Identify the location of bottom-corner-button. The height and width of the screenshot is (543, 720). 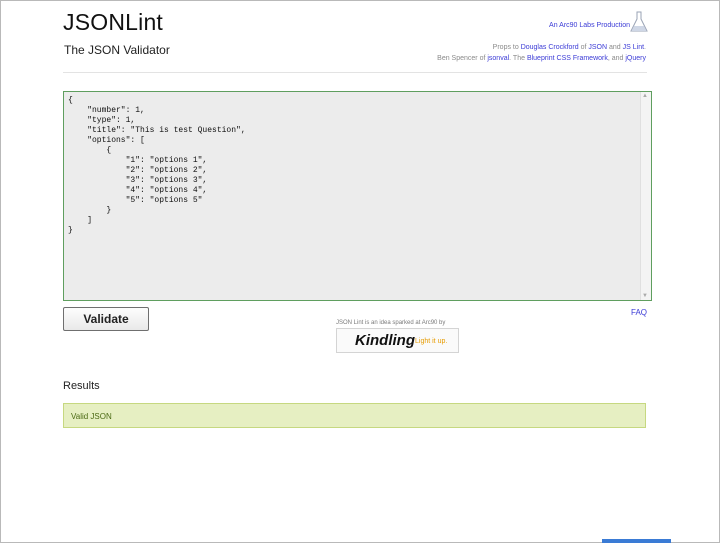
(636, 541).